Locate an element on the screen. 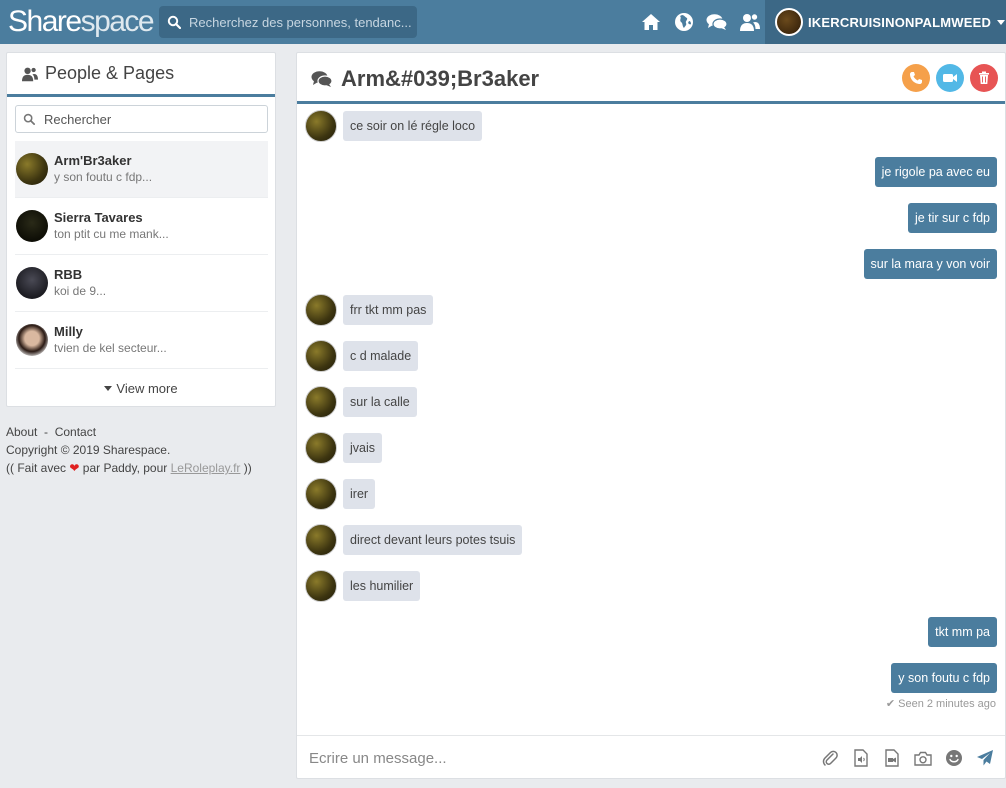 Image resolution: width=1006 pixels, height=788 pixels. video-file-icon is located at coordinates (892, 758).